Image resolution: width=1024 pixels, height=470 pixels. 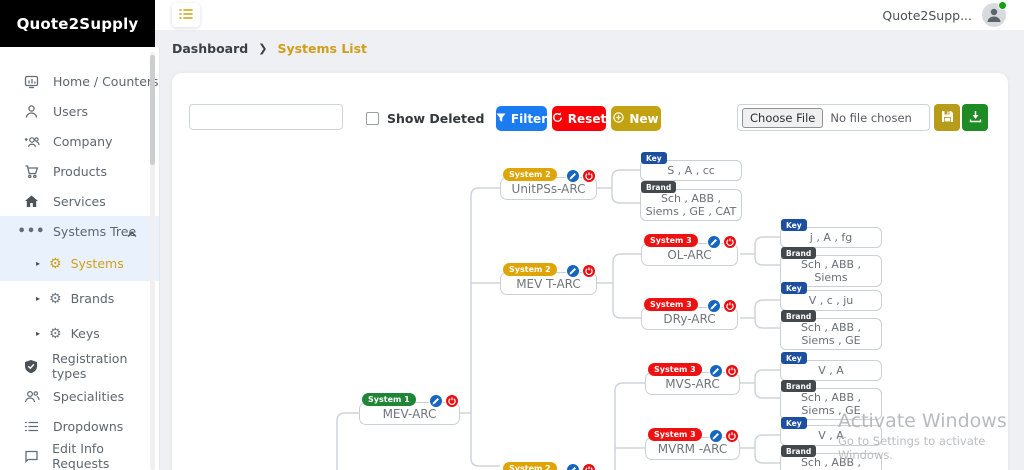 I want to click on show-deleted-checkbox, so click(x=372, y=118).